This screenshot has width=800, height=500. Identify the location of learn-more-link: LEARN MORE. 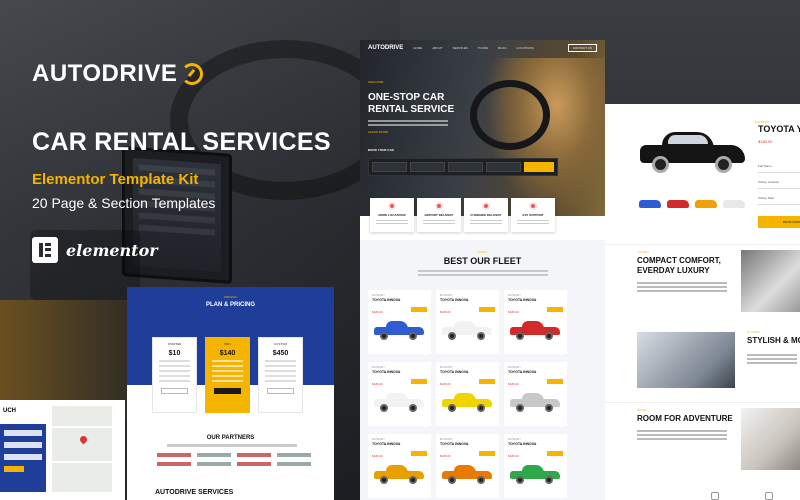
(378, 132).